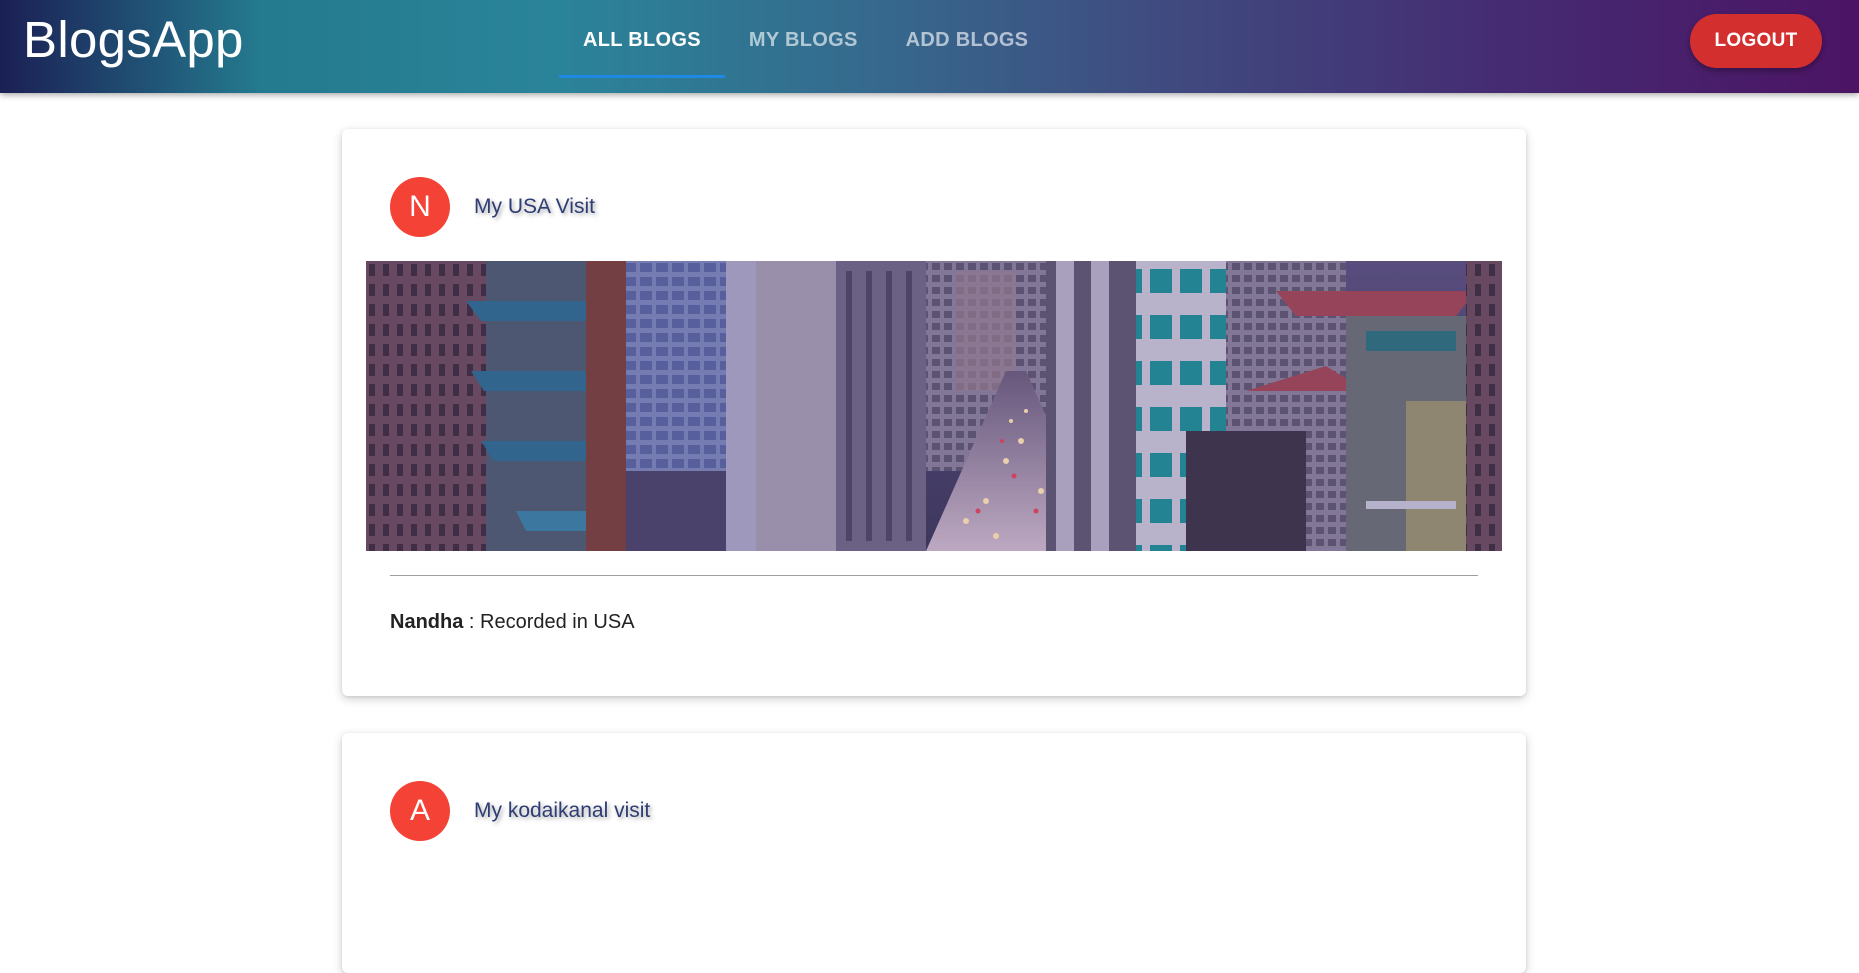 Image resolution: width=1859 pixels, height=973 pixels. What do you see at coordinates (934, 575) in the screenshot?
I see `divider` at bounding box center [934, 575].